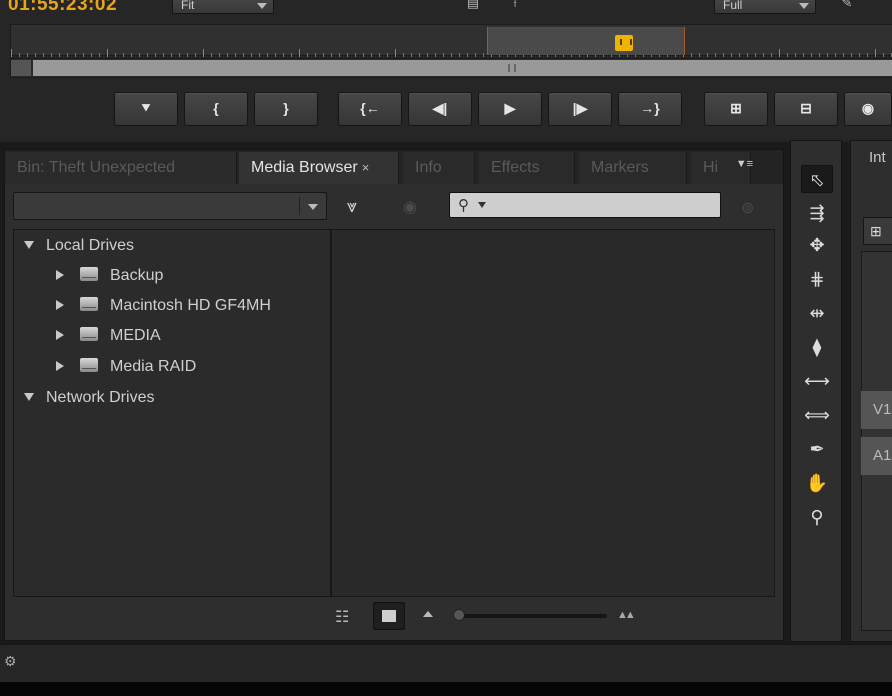 This screenshot has width=892, height=696. What do you see at coordinates (21, 68) in the screenshot?
I see `zoom-scrollbar-cap` at bounding box center [21, 68].